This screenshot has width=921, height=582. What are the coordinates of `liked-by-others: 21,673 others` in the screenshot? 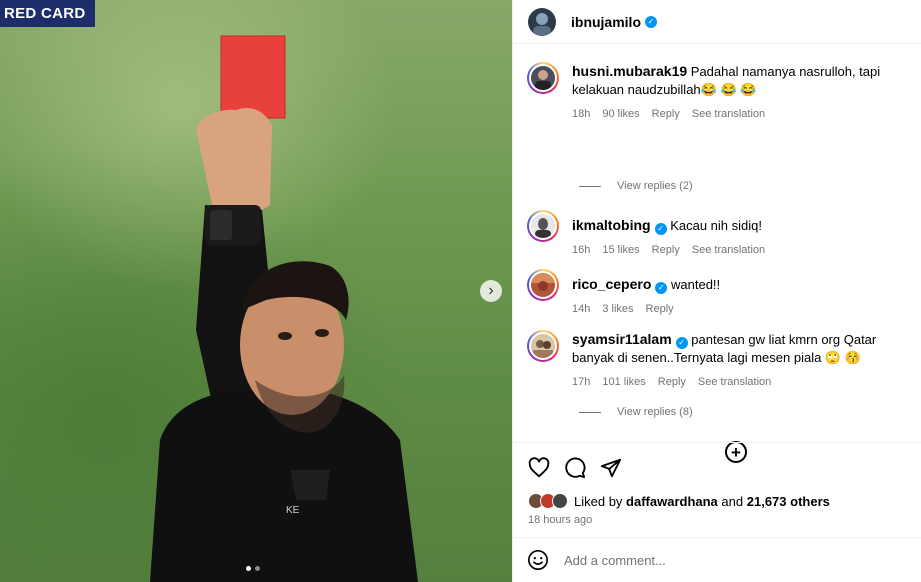 It's located at (788, 501).